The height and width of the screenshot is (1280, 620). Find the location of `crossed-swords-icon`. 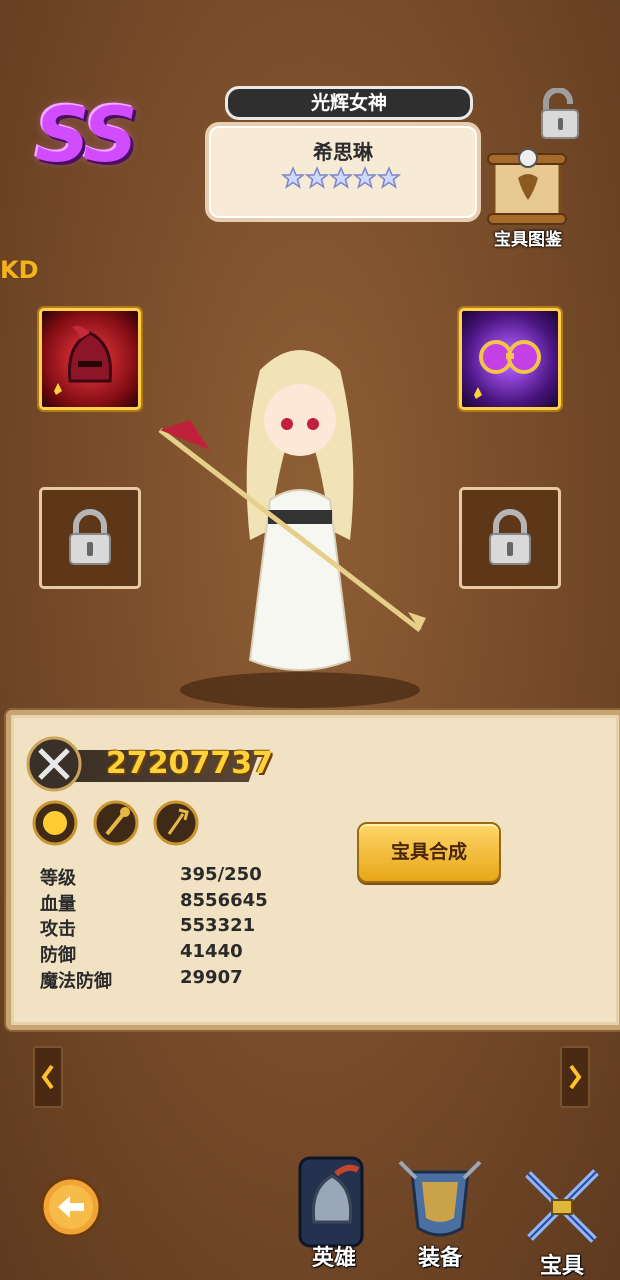

crossed-swords-icon is located at coordinates (54, 764).